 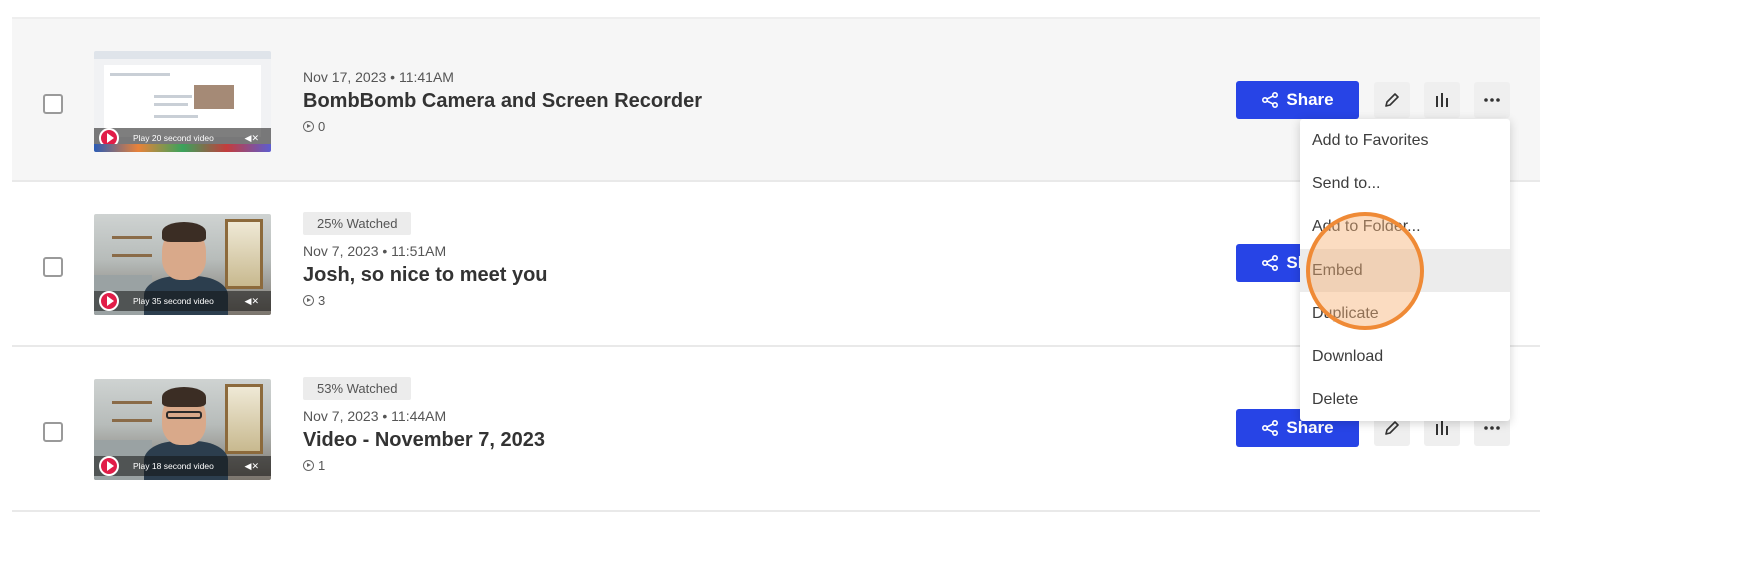 I want to click on menu-item-embed: Embed, so click(x=1405, y=270).